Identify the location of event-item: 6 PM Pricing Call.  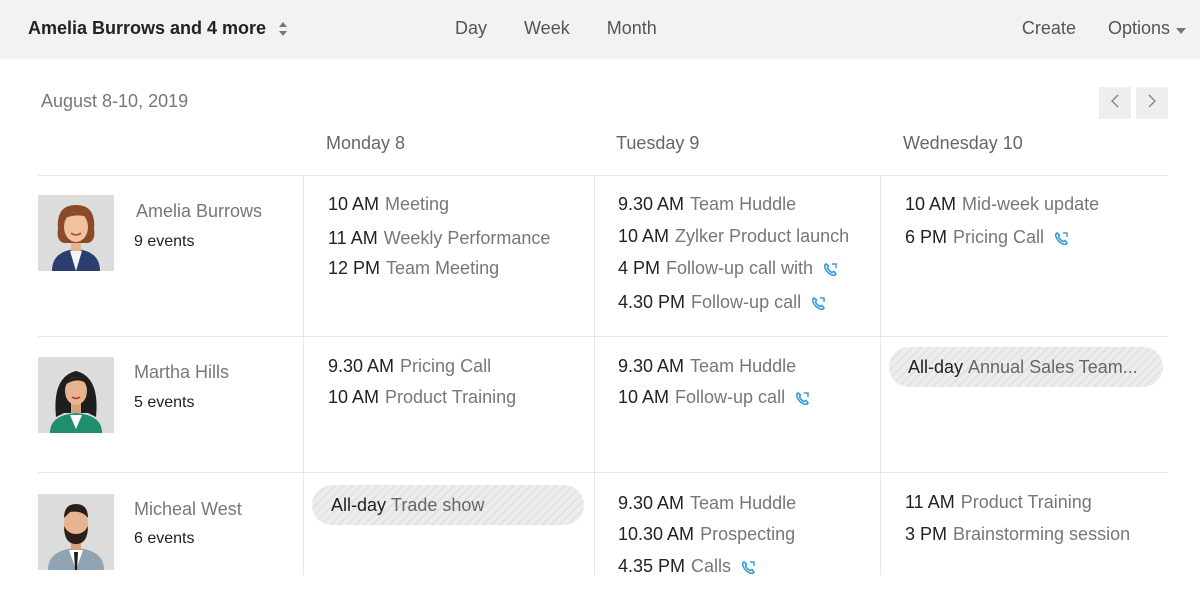
(987, 237).